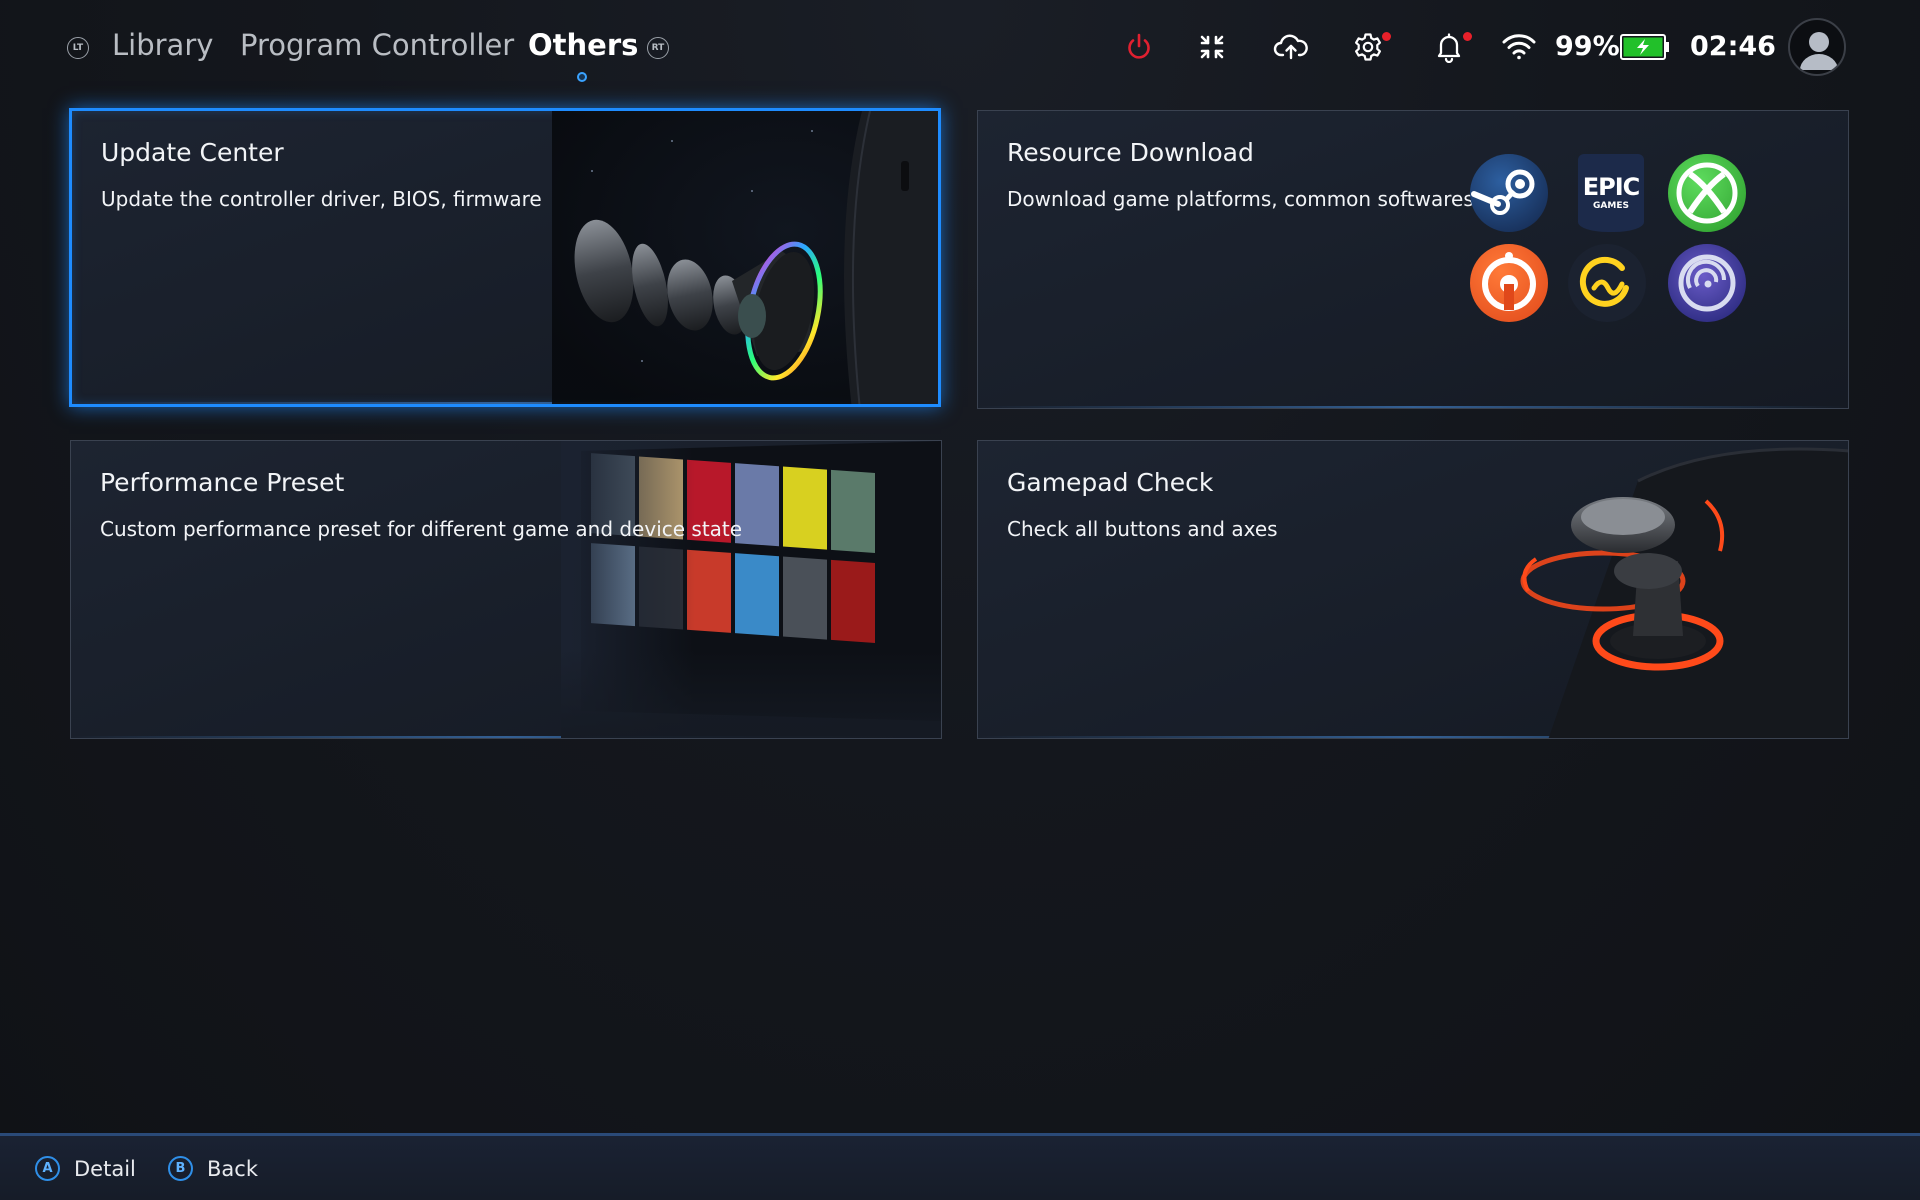 This screenshot has height=1200, width=1920. Describe the element at coordinates (1509, 193) in the screenshot. I see `steam-icon` at that location.